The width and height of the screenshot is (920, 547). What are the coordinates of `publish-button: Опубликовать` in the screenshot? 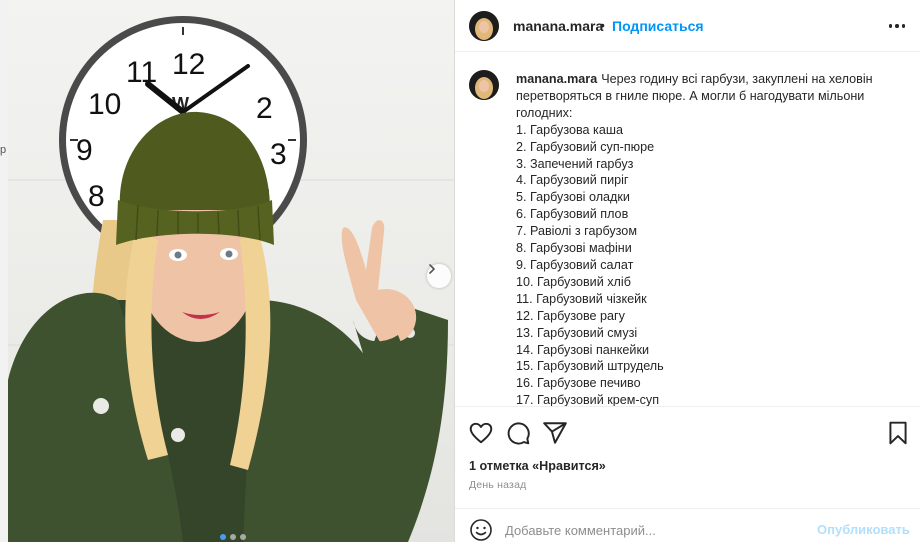 It's located at (863, 529).